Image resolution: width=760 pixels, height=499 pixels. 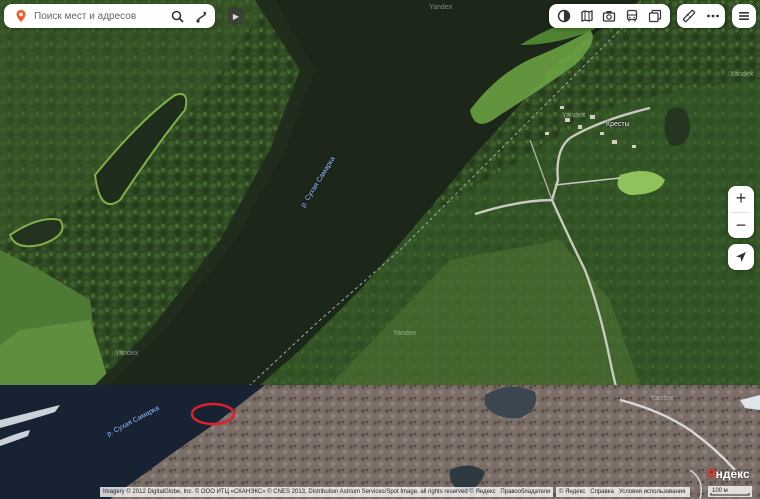 I want to click on route-button, so click(x=201, y=16).